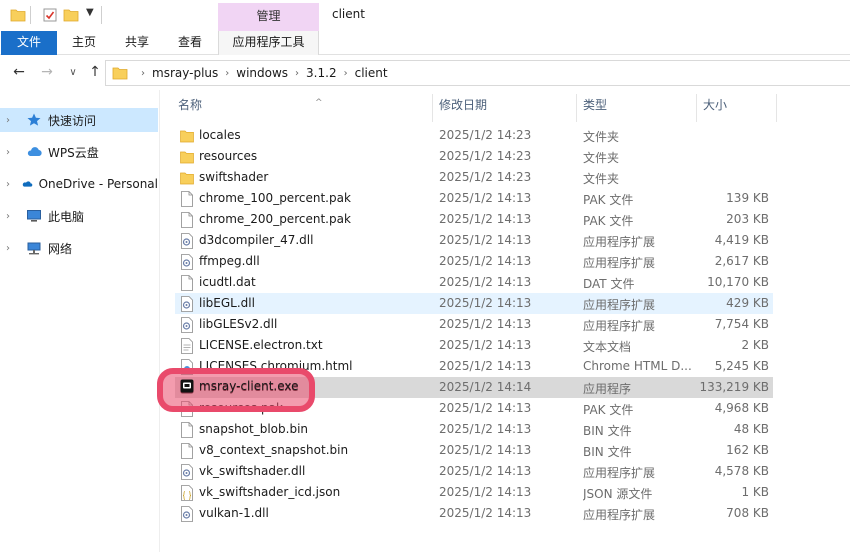  What do you see at coordinates (27, 184) in the screenshot?
I see `onedrive-icon` at bounding box center [27, 184].